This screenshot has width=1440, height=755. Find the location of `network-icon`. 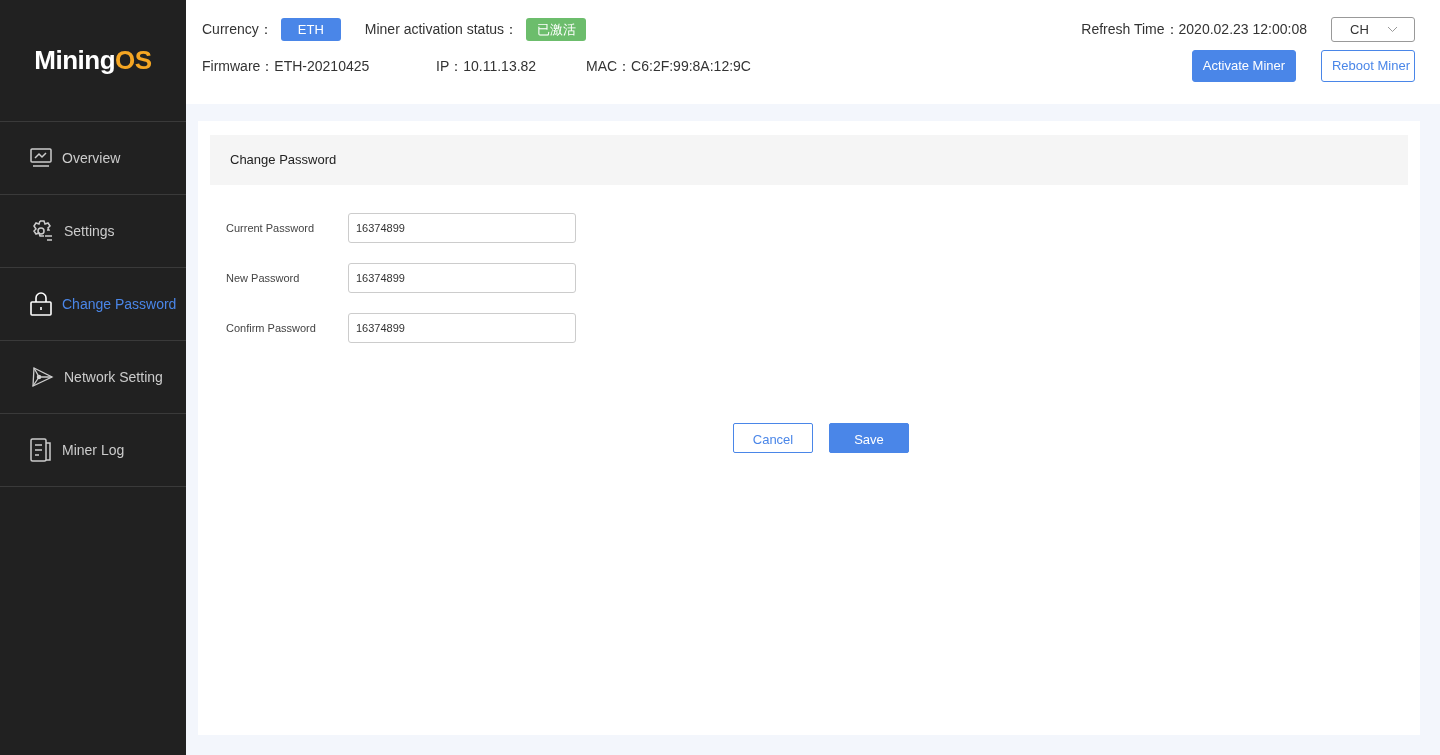

network-icon is located at coordinates (42, 377).